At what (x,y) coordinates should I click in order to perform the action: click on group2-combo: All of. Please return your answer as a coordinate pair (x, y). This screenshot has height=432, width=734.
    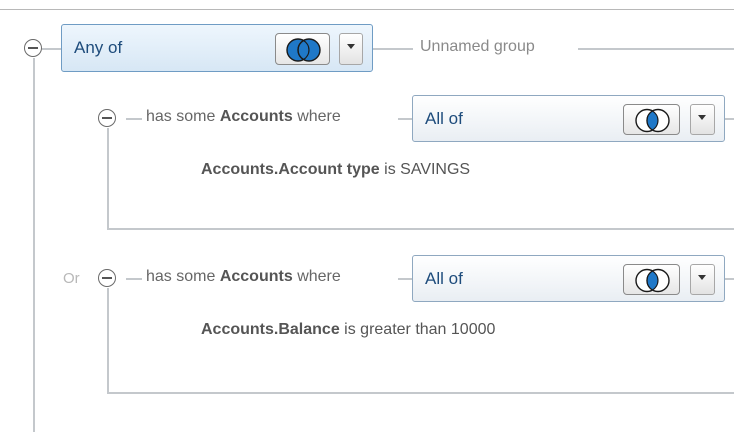
    Looking at the image, I should click on (568, 278).